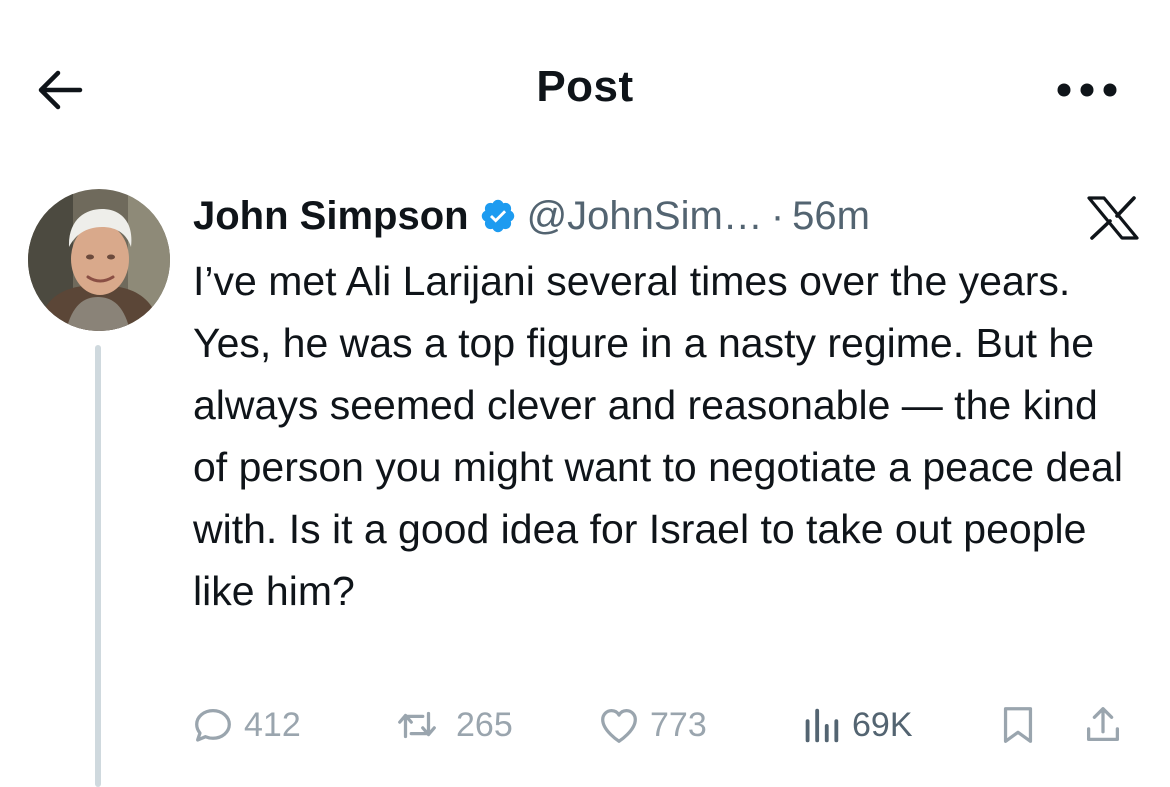 This screenshot has width=1170, height=787. I want to click on more-options-button, so click(1087, 90).